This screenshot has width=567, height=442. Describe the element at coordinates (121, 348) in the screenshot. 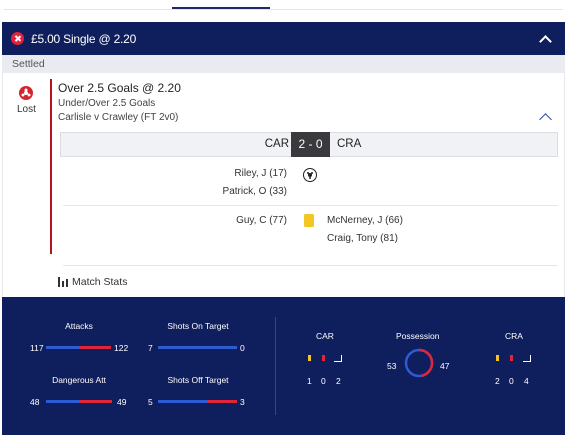

I see `stat-away-value: 122` at that location.